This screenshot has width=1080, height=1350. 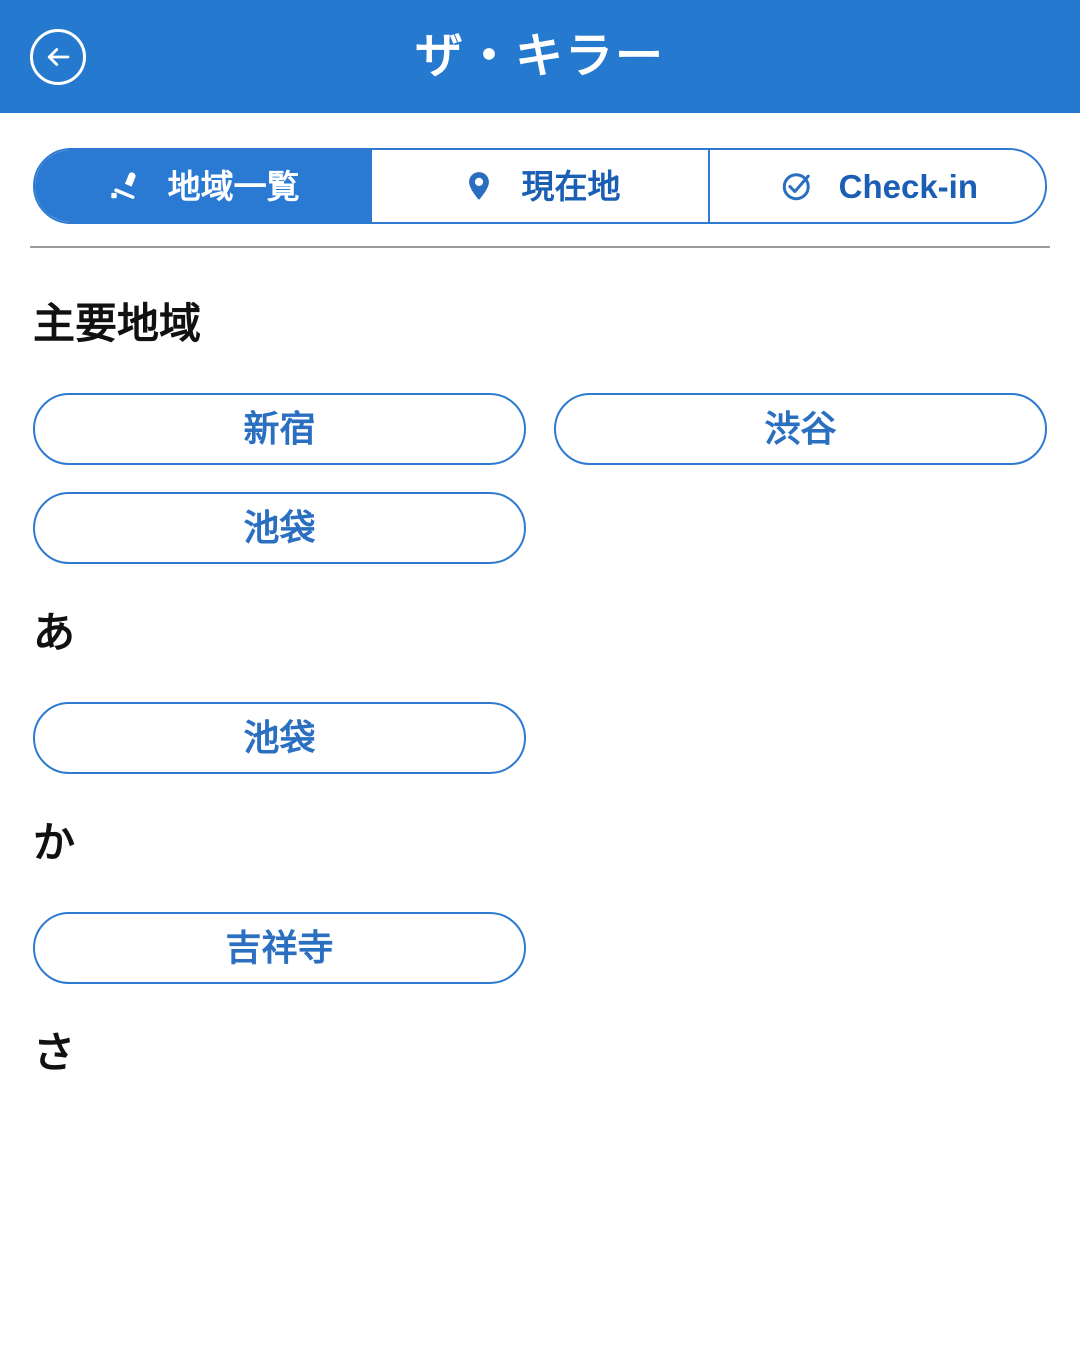 I want to click on segmented-tab-control: 地域一覧 現在地 Check-in, so click(x=540, y=186).